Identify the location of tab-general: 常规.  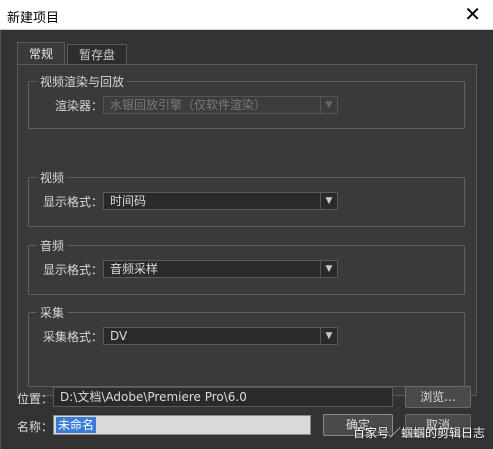
(41, 53).